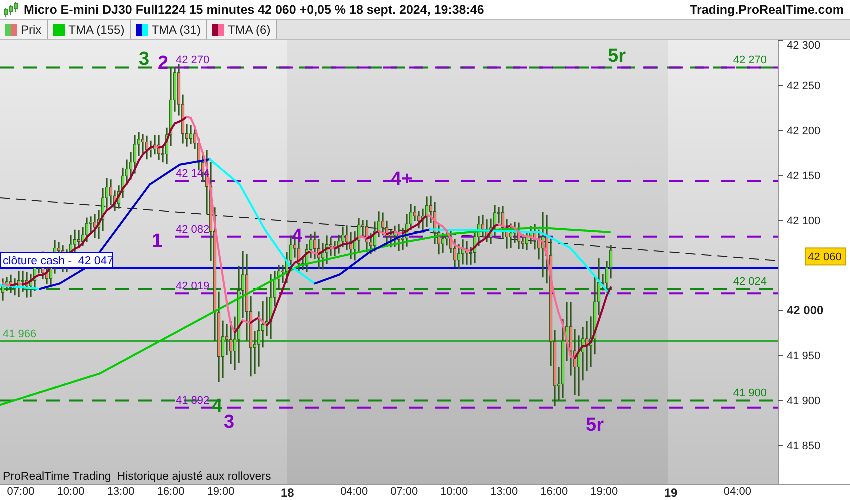 This screenshot has width=850, height=500. Describe the element at coordinates (825, 257) in the screenshot. I see `current-price-badge: 42 060` at that location.